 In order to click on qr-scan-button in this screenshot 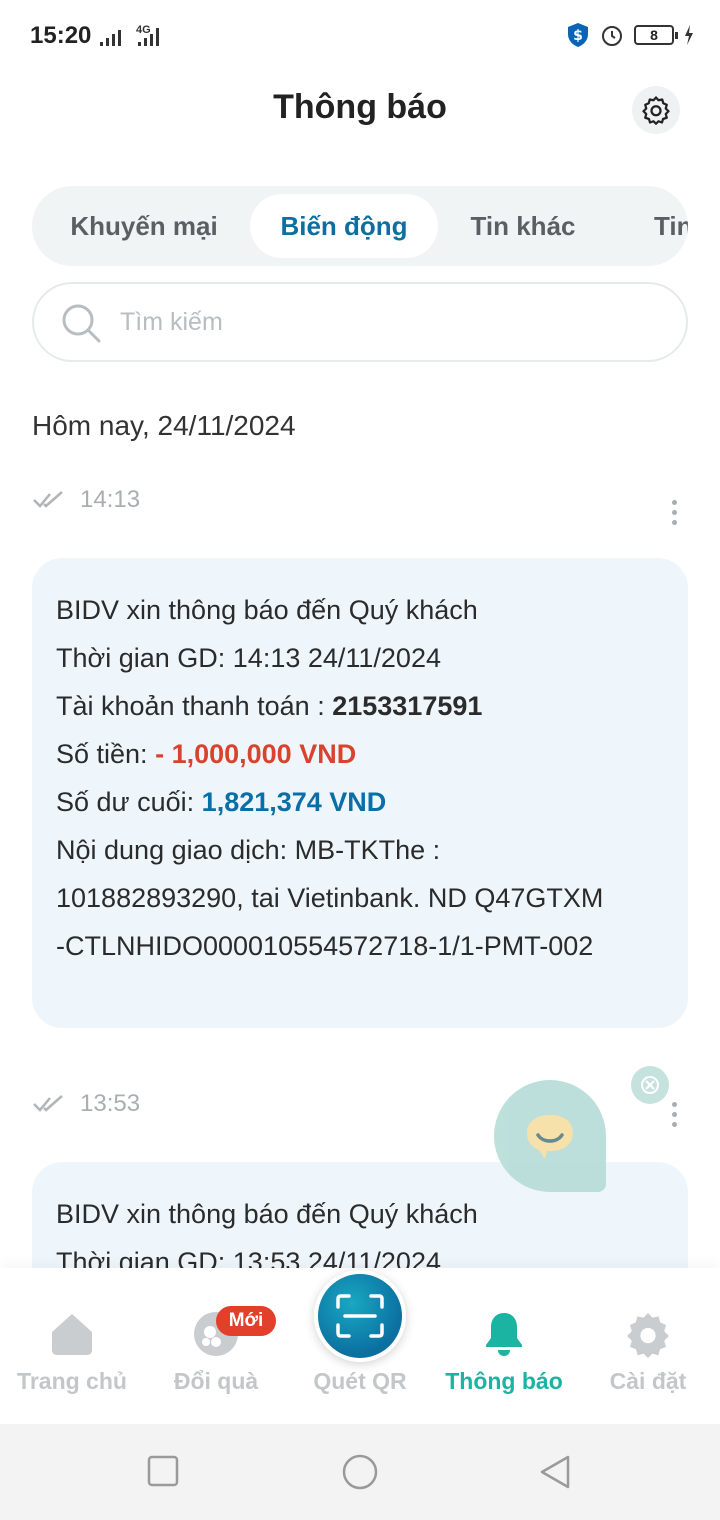, I will do `click(360, 1316)`.